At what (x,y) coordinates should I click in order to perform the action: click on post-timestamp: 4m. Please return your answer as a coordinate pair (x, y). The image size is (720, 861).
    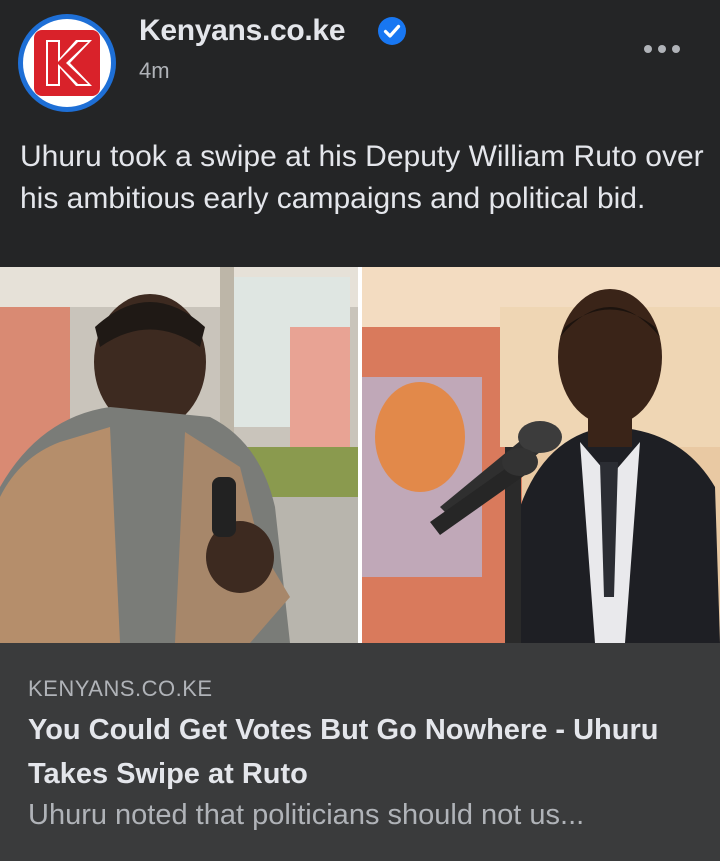
    Looking at the image, I should click on (154, 71).